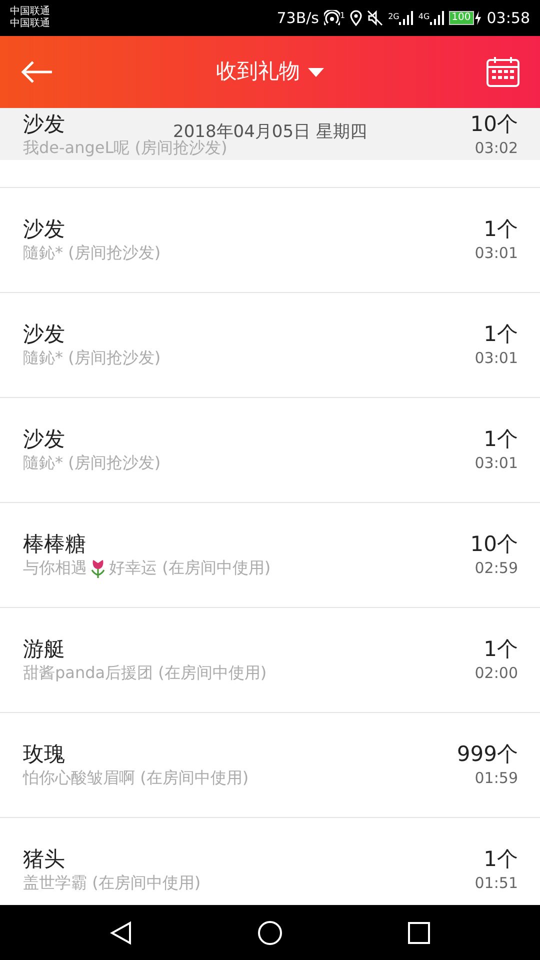 Image resolution: width=540 pixels, height=960 pixels. Describe the element at coordinates (461, 18) in the screenshot. I see `battery-level: 100` at that location.